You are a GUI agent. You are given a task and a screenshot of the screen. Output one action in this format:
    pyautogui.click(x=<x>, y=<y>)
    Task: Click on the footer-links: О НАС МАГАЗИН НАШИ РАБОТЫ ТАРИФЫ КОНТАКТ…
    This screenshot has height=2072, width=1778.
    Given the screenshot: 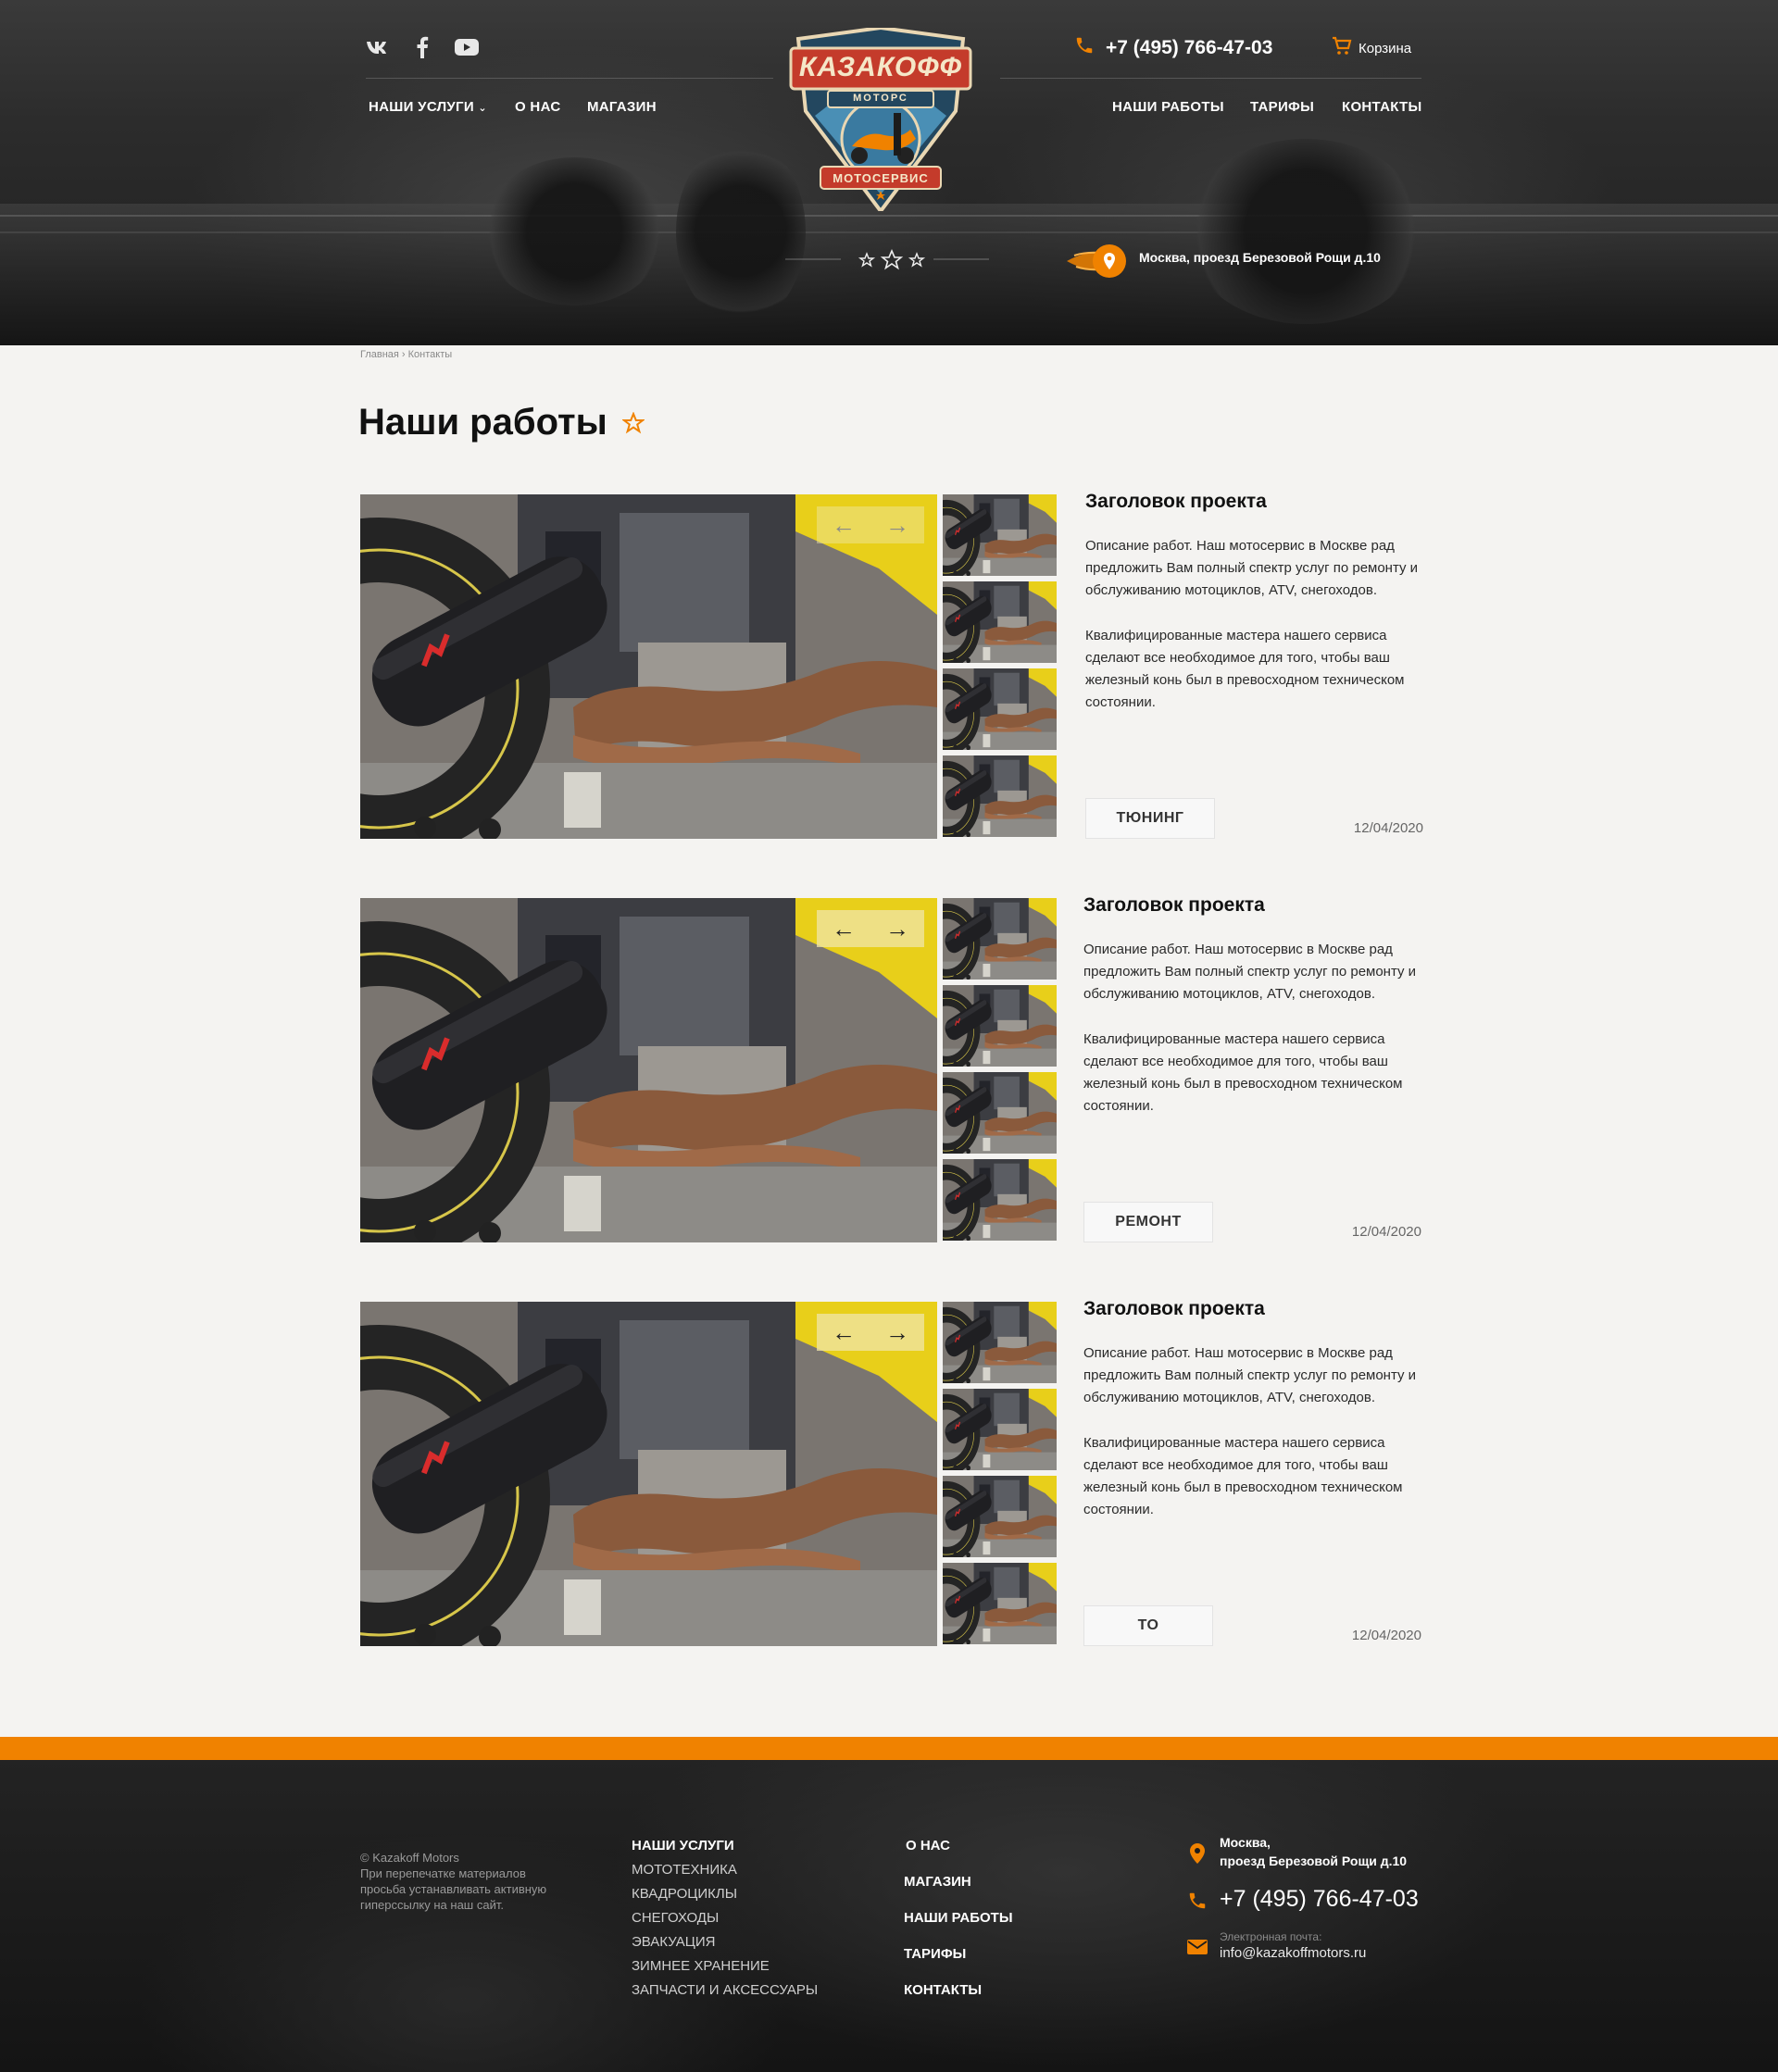 What is the action you would take?
    pyautogui.click(x=958, y=1928)
    